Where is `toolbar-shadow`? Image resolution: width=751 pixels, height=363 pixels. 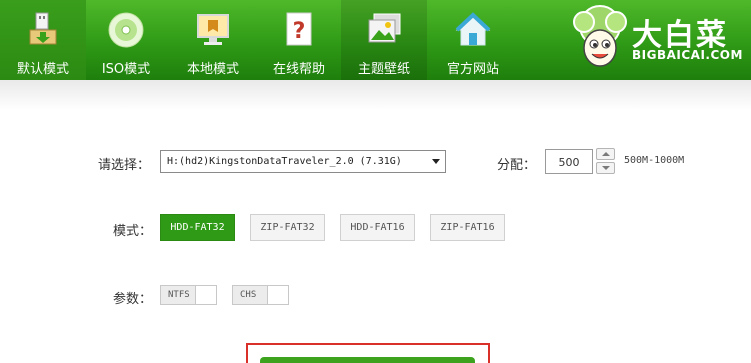
toolbar-shadow is located at coordinates (375, 95).